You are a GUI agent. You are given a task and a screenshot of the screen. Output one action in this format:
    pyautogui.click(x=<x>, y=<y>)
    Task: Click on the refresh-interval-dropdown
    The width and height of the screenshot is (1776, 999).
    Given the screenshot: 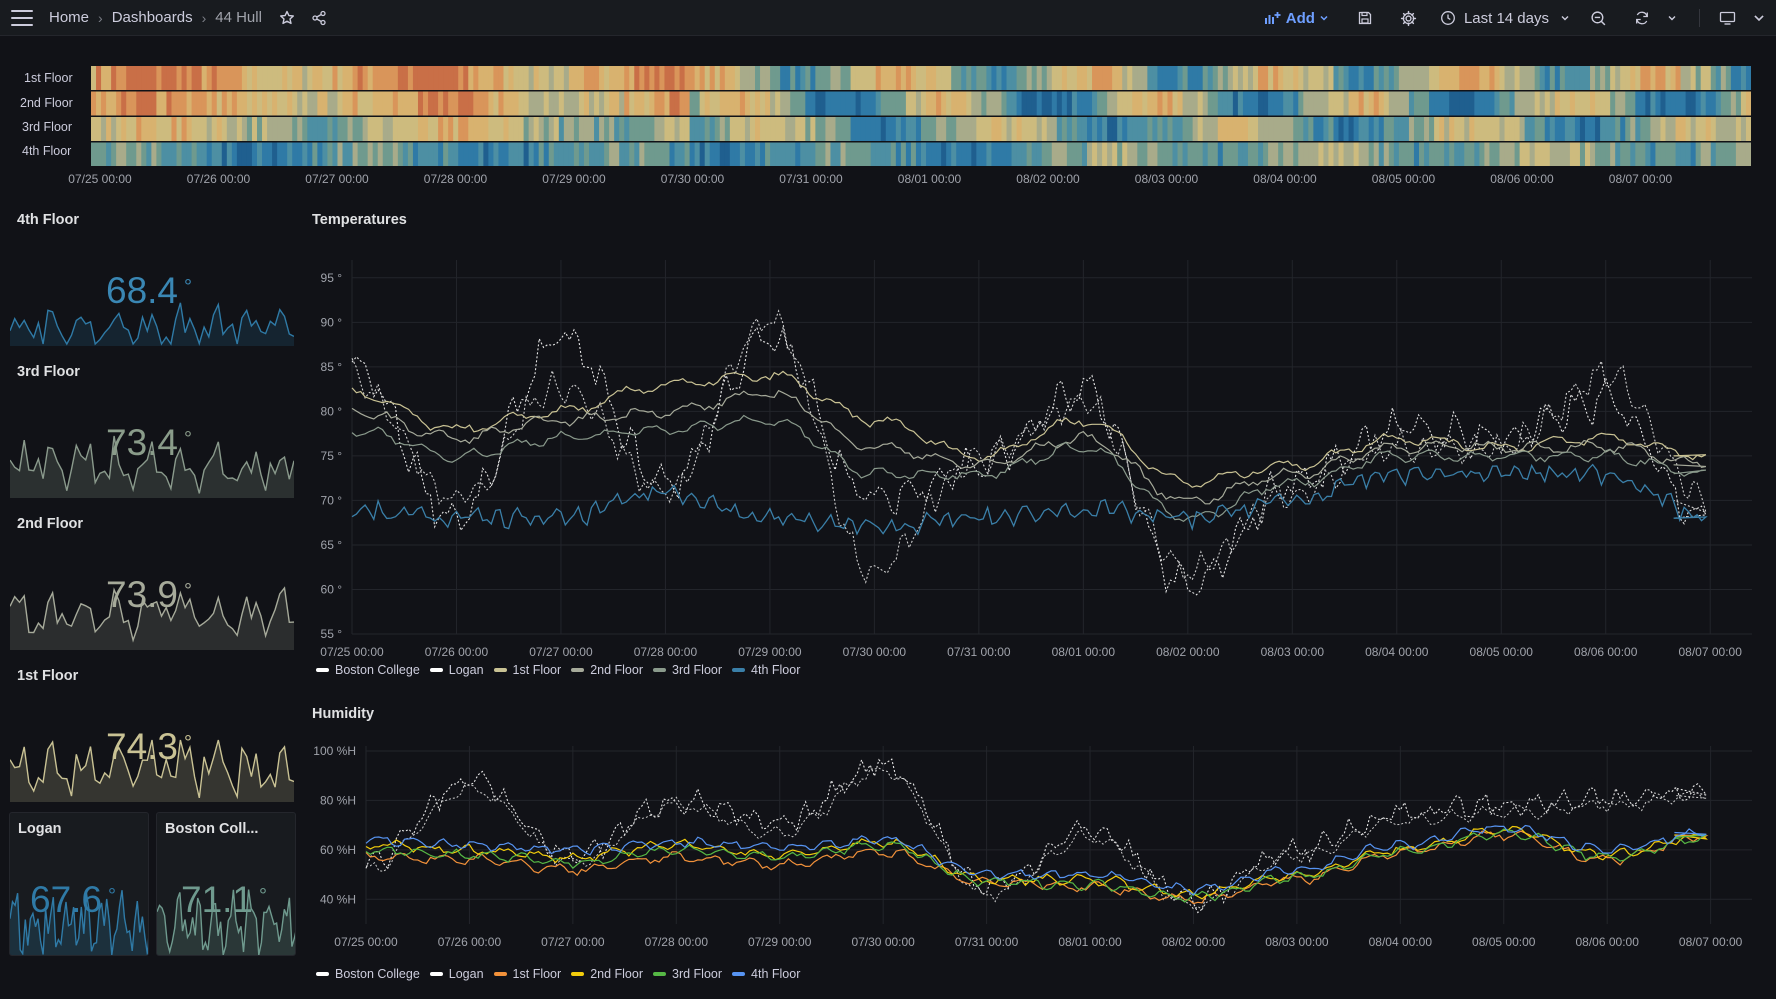 What is the action you would take?
    pyautogui.click(x=1672, y=18)
    